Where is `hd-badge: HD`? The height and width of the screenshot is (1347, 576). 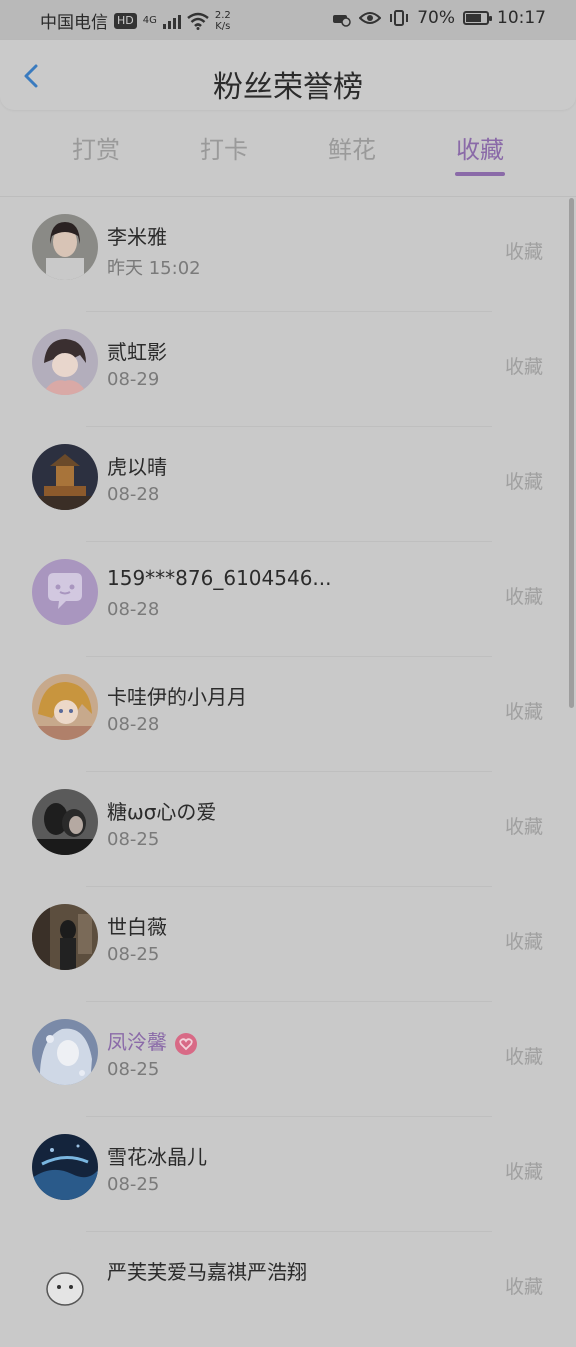 hd-badge: HD is located at coordinates (125, 20).